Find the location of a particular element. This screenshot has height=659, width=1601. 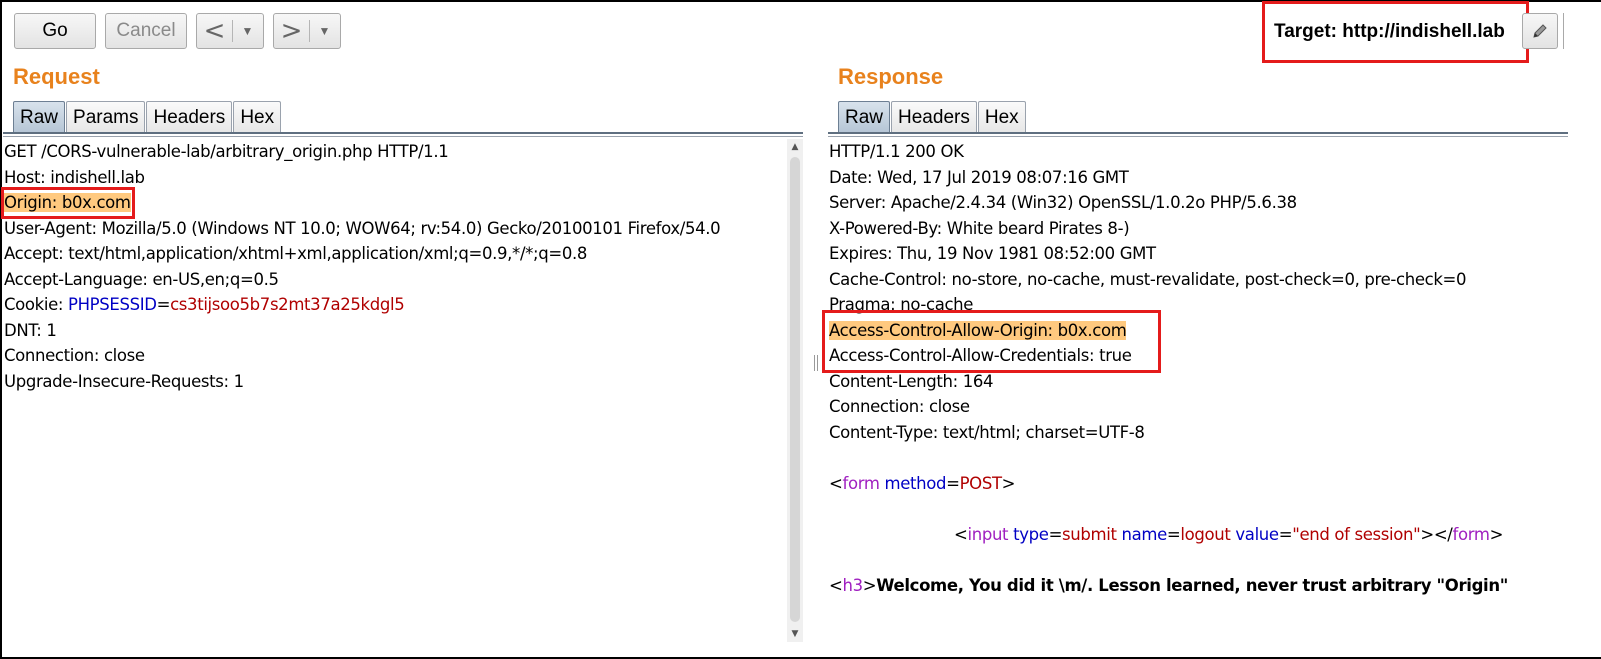

tag-name: input is located at coordinates (988, 534).